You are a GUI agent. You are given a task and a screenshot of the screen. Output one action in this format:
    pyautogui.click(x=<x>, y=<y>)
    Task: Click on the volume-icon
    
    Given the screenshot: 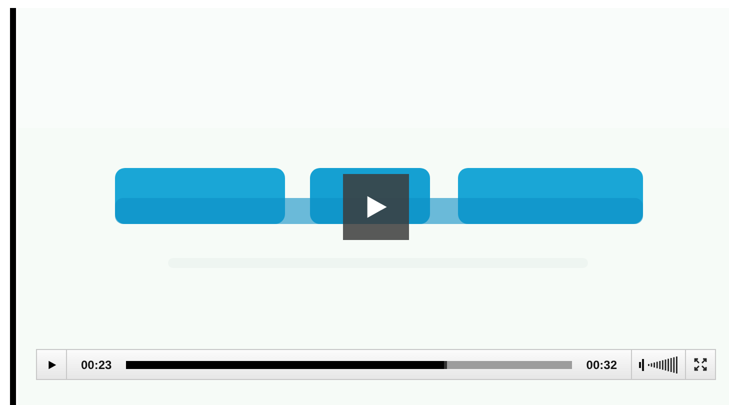 What is the action you would take?
    pyautogui.click(x=658, y=365)
    